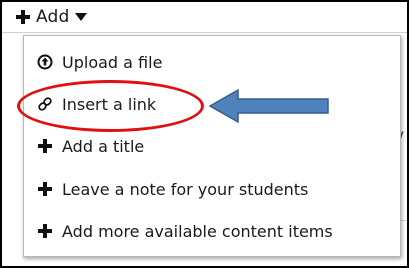  What do you see at coordinates (45, 104) in the screenshot?
I see `link-icon` at bounding box center [45, 104].